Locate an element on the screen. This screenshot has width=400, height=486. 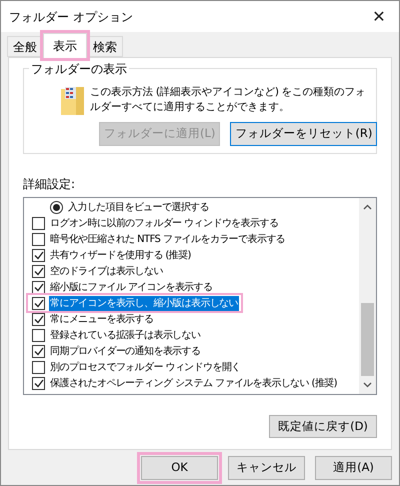
radio-button is located at coordinates (56, 207).